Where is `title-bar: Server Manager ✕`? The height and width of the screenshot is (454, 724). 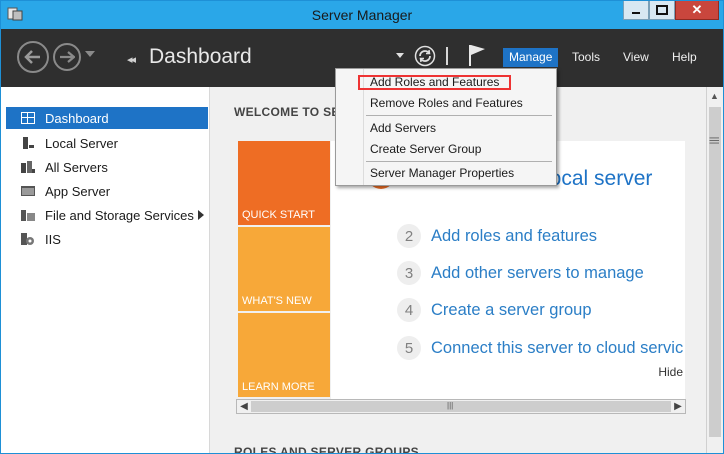 title-bar: Server Manager ✕ is located at coordinates (362, 15).